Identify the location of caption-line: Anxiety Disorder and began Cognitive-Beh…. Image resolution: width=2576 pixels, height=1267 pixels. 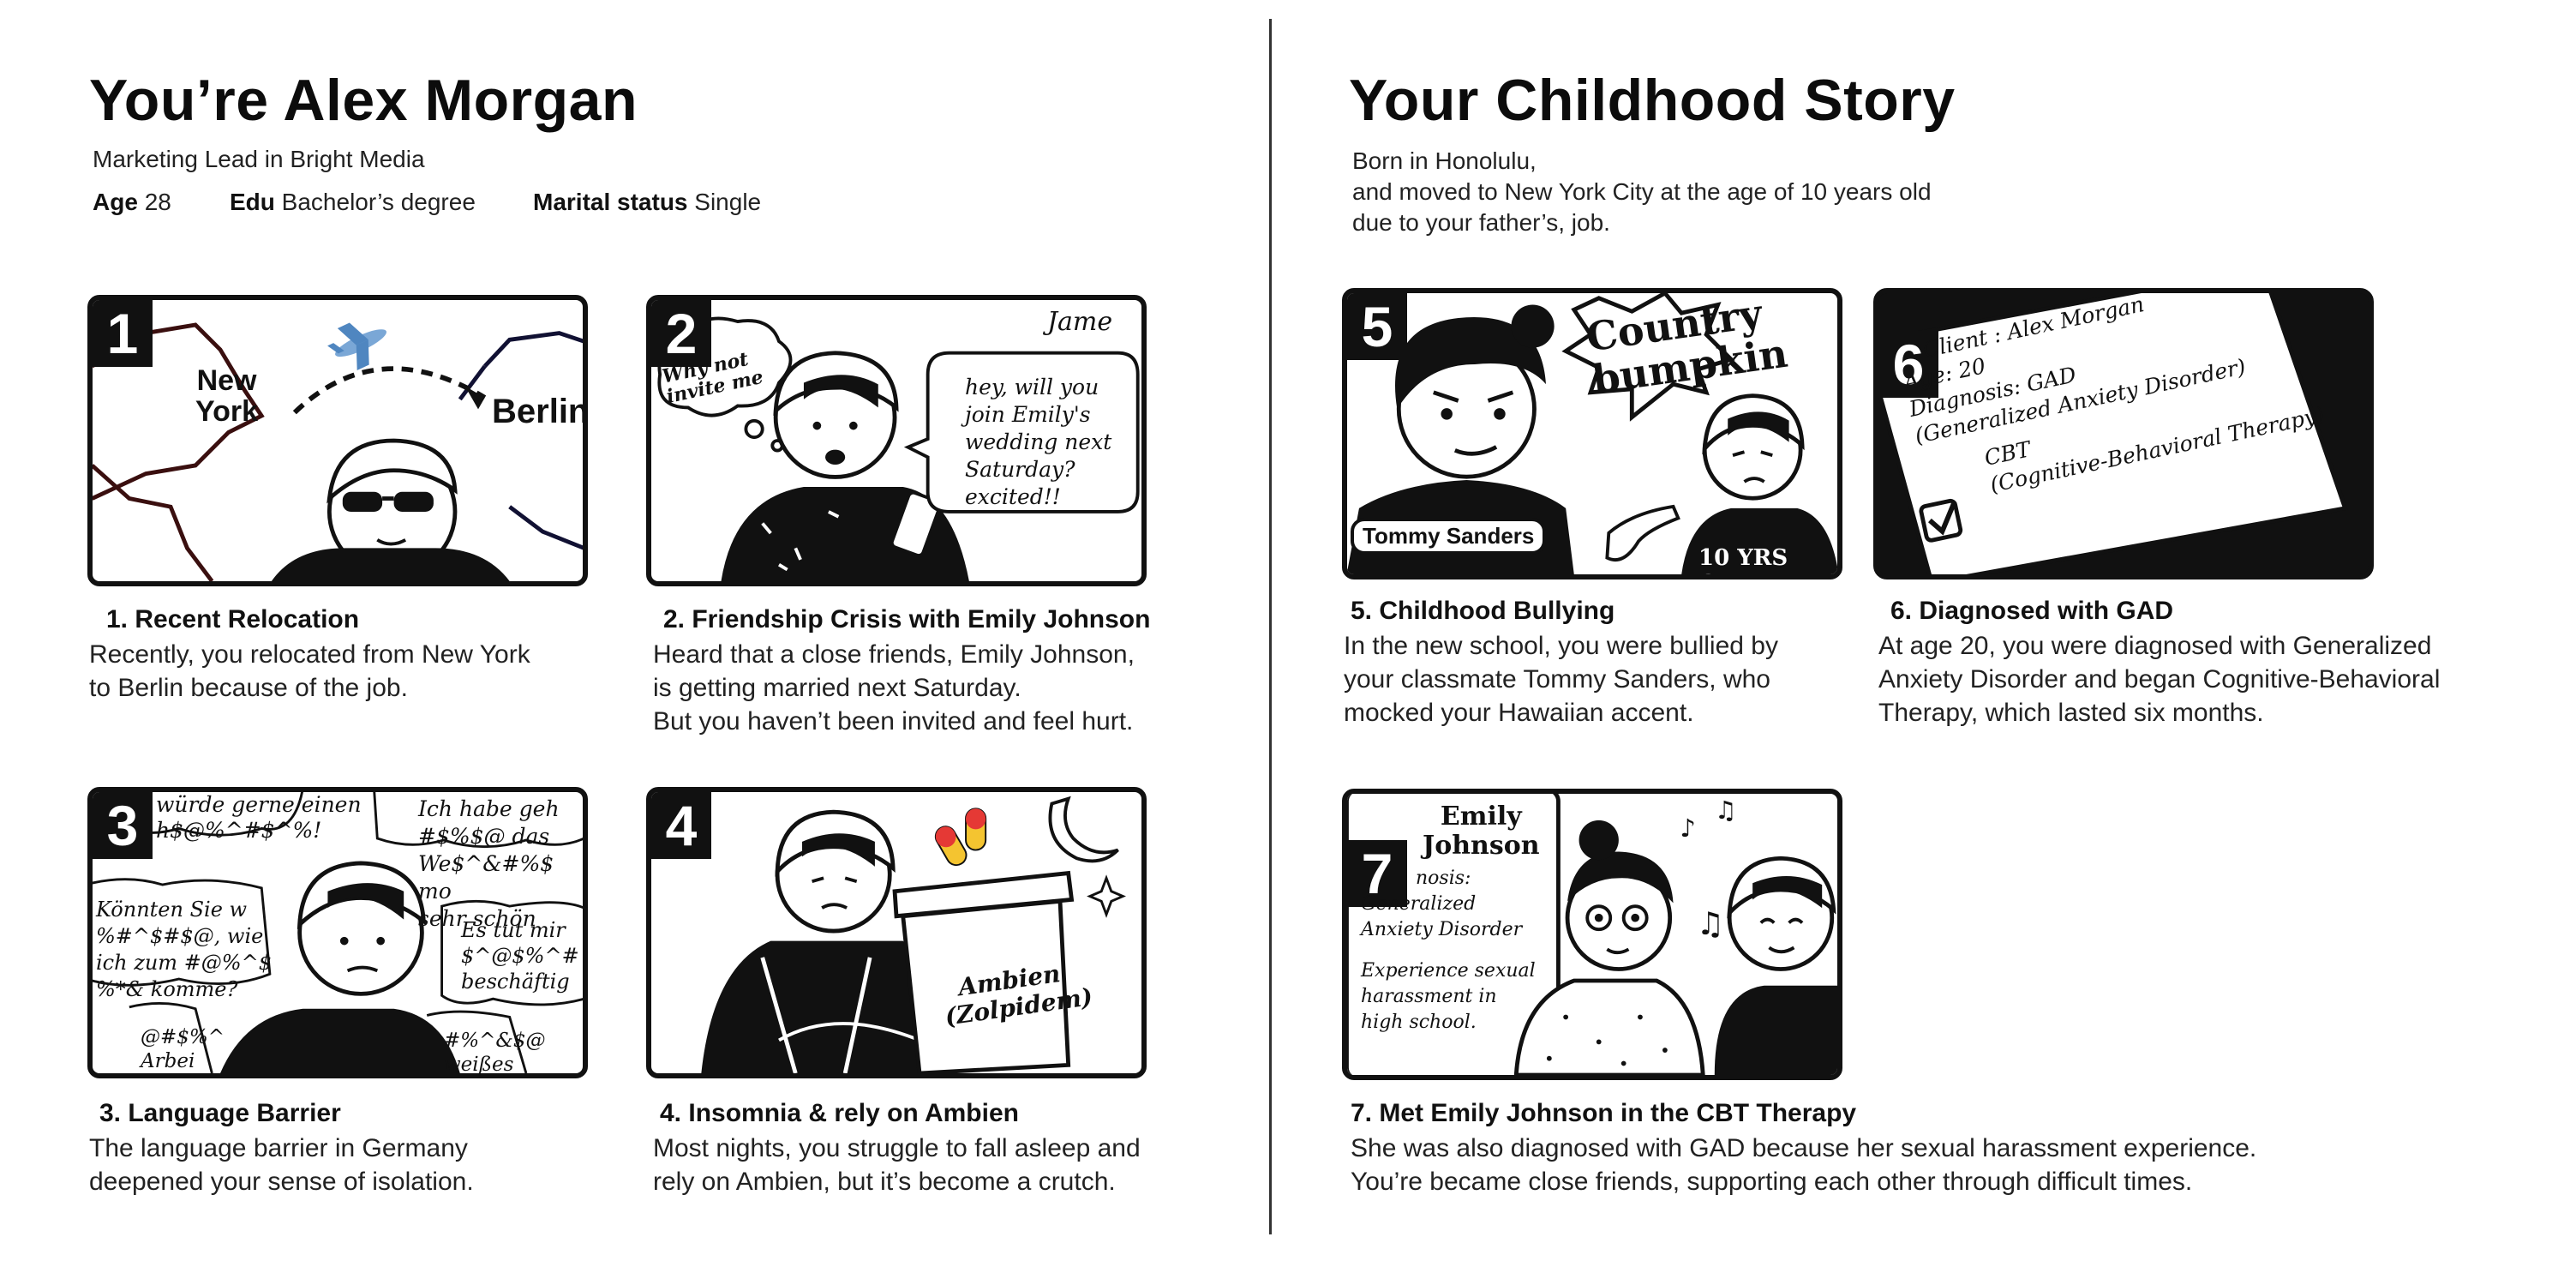
(2159, 679).